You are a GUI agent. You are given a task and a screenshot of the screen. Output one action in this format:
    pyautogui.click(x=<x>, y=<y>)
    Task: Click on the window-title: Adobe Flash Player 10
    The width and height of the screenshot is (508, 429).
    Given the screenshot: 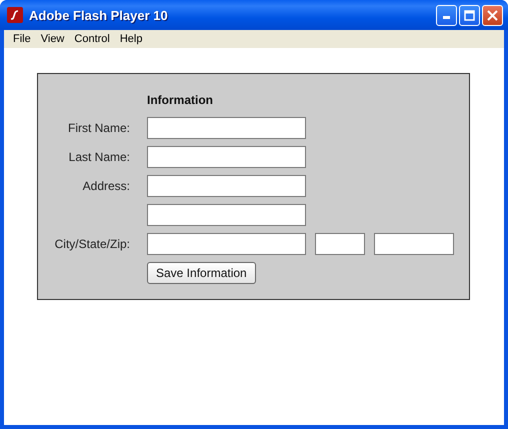 What is the action you would take?
    pyautogui.click(x=99, y=15)
    